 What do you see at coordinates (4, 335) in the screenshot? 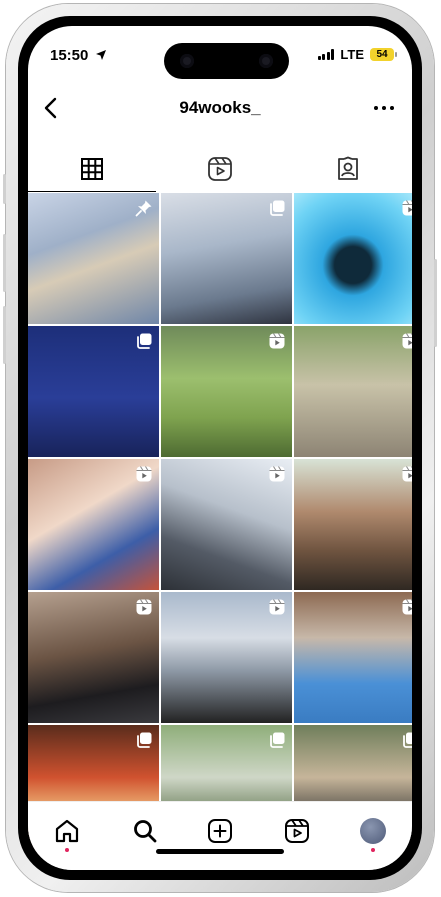
I see `volume-down-button` at bounding box center [4, 335].